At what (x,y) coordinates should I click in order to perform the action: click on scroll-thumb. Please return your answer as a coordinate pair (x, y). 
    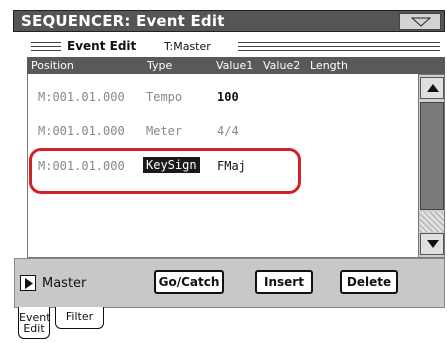
    Looking at the image, I should click on (432, 156).